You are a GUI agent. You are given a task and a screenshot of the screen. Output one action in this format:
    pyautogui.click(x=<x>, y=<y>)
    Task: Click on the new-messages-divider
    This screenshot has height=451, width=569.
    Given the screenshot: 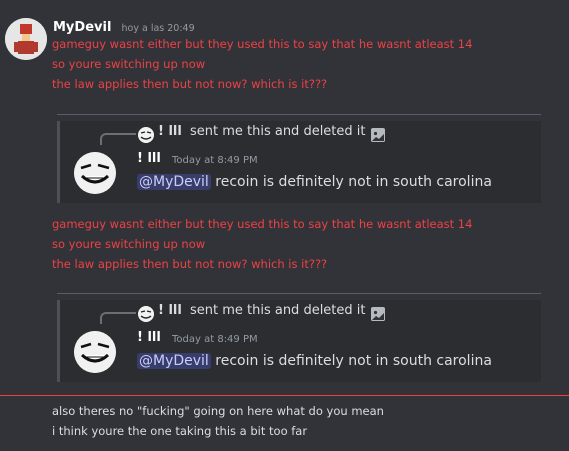 What is the action you would take?
    pyautogui.click(x=284, y=395)
    